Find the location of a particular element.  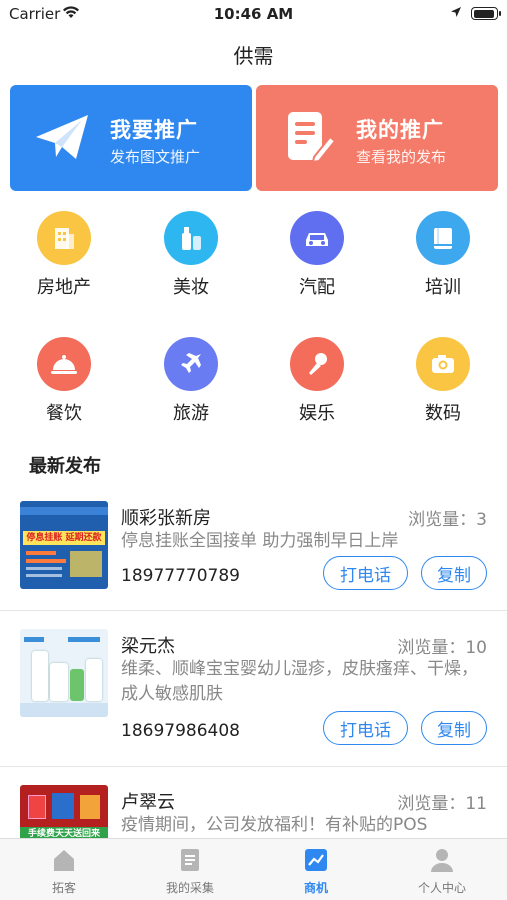

tab-bar: 拓客 我的采集 商机 个人中心 is located at coordinates (253, 869).